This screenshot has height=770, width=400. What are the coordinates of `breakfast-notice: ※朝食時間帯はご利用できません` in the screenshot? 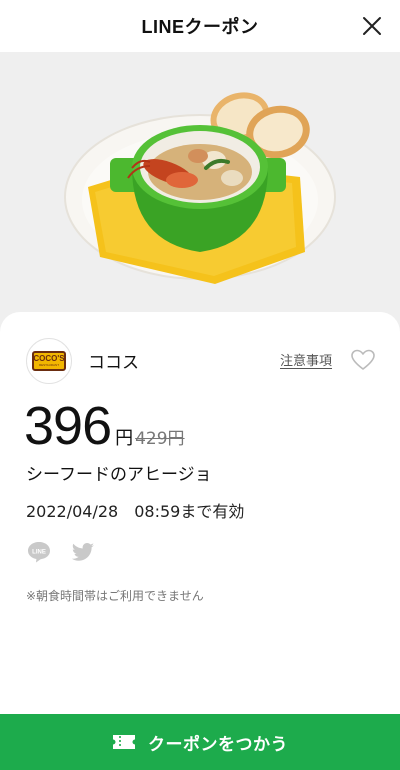 It's located at (115, 596).